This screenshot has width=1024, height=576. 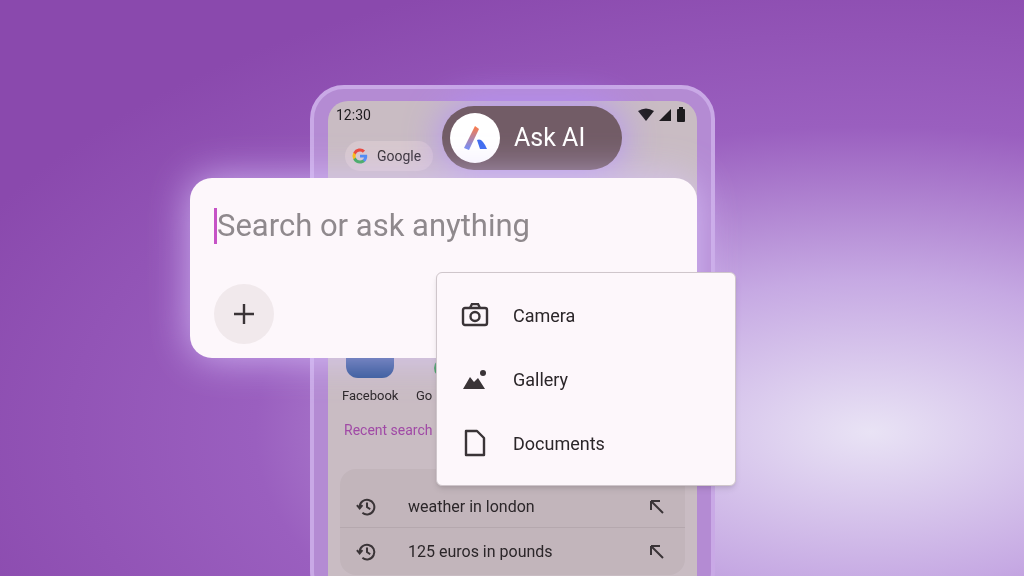 I want to click on query-text: 125 euros in pounds, so click(x=481, y=551).